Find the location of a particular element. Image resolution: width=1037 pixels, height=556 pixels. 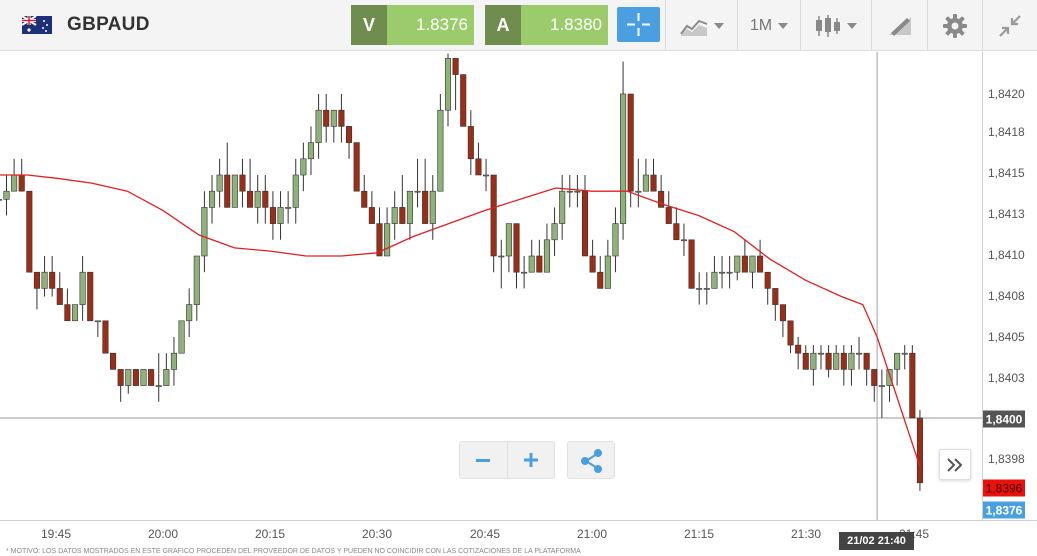

time-tick-label: 21:30 is located at coordinates (806, 534).